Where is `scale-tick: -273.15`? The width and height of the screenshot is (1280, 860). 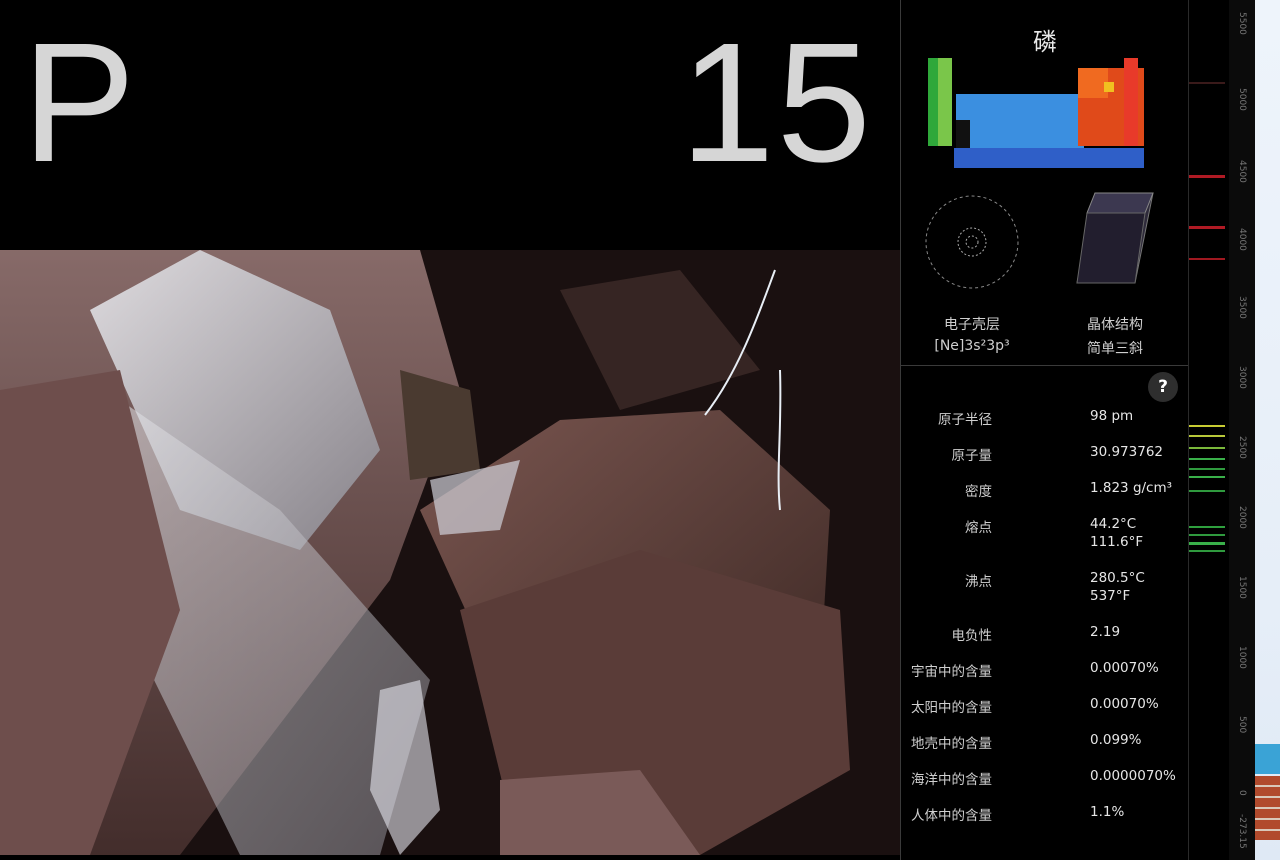
scale-tick: -273.15 is located at coordinates (1242, 831).